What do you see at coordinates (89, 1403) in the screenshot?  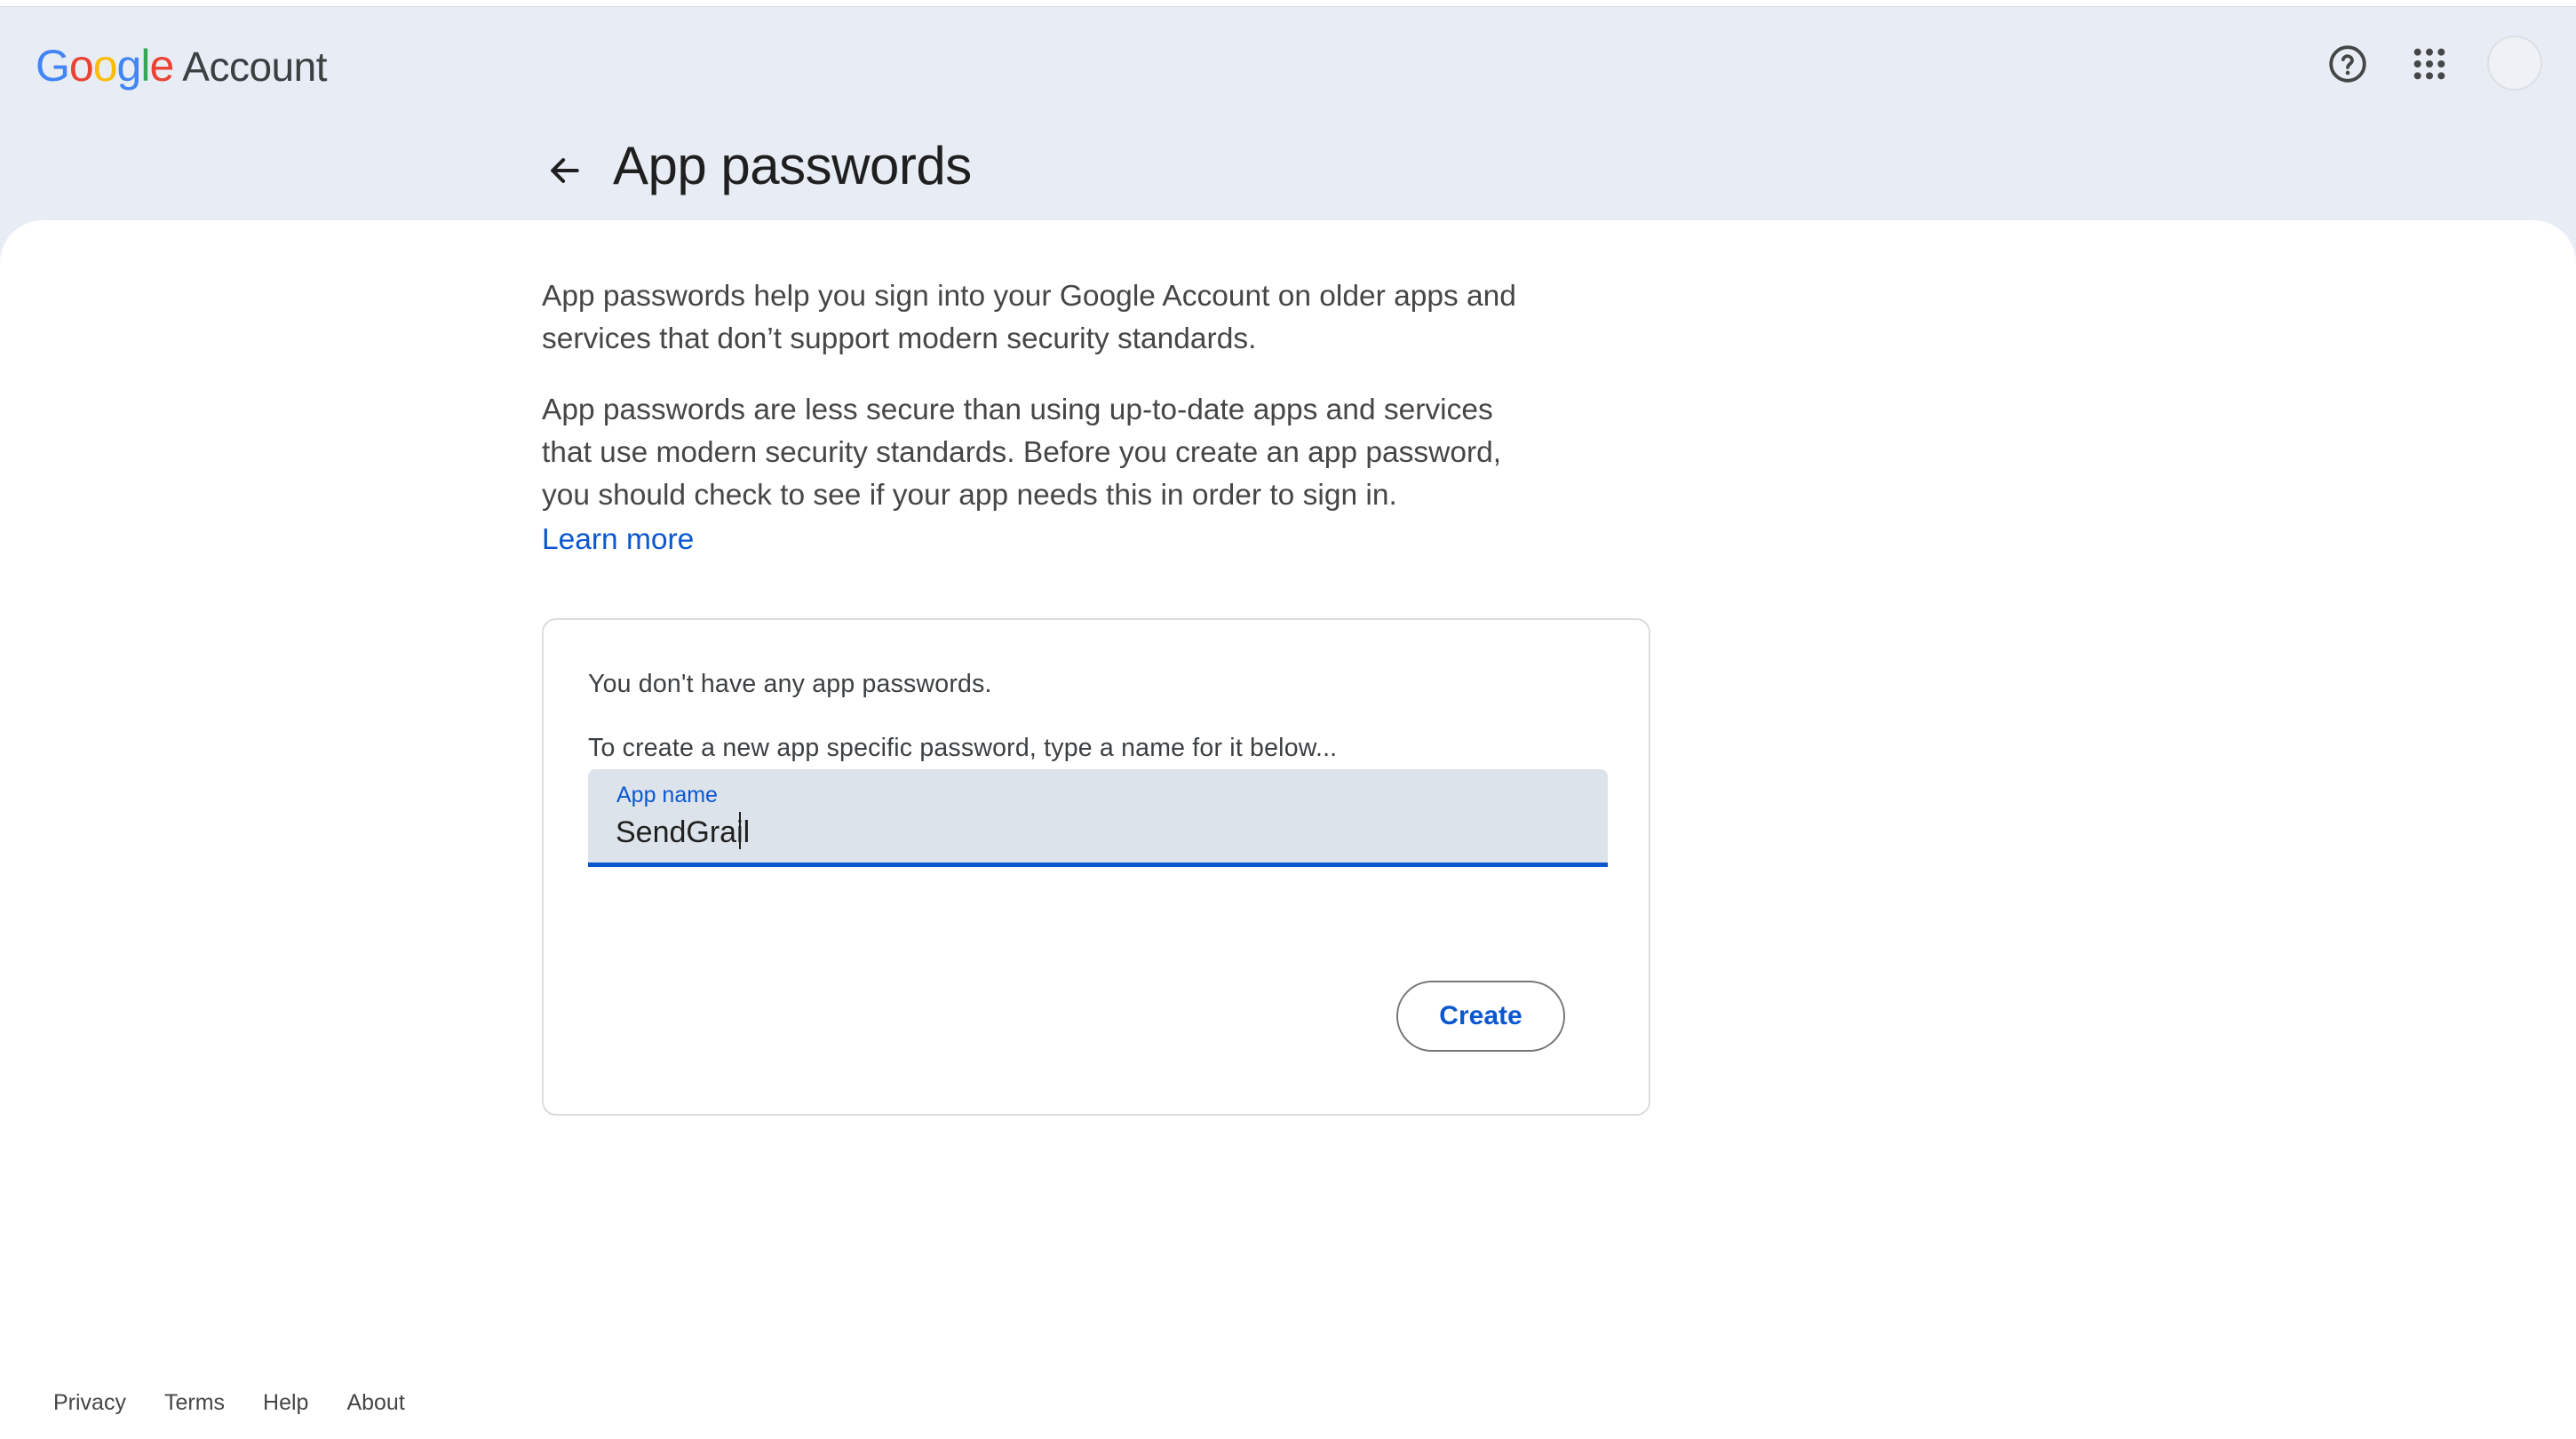 I see `footer-link-privacy: Privacy` at bounding box center [89, 1403].